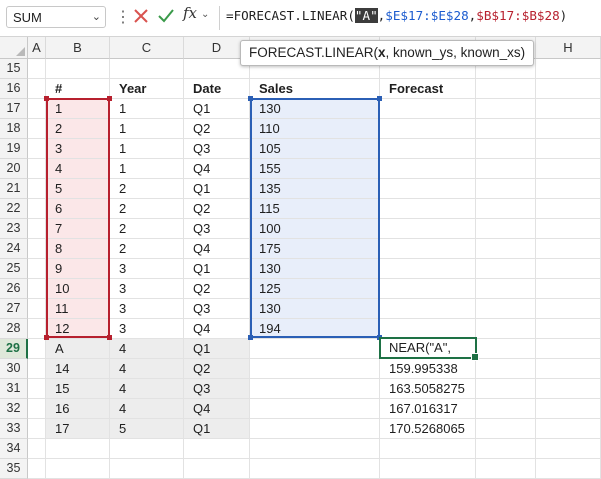 This screenshot has width=601, height=479. What do you see at coordinates (141, 16) in the screenshot?
I see `cancel-icon` at bounding box center [141, 16].